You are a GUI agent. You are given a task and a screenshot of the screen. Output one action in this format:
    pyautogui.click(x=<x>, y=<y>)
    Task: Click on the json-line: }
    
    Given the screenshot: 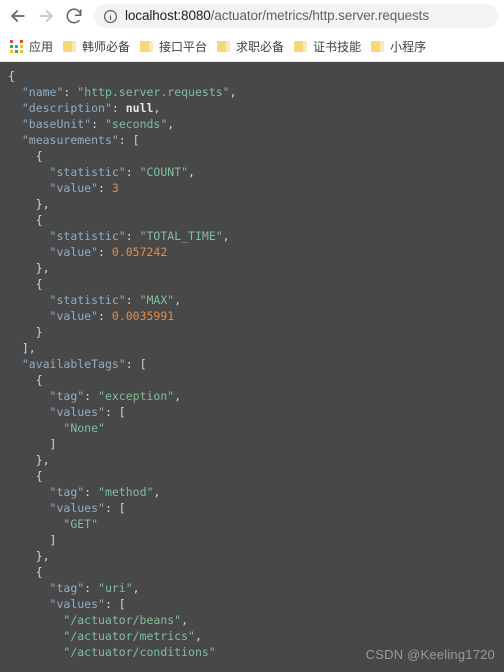 What is the action you would take?
    pyautogui.click(x=252, y=332)
    